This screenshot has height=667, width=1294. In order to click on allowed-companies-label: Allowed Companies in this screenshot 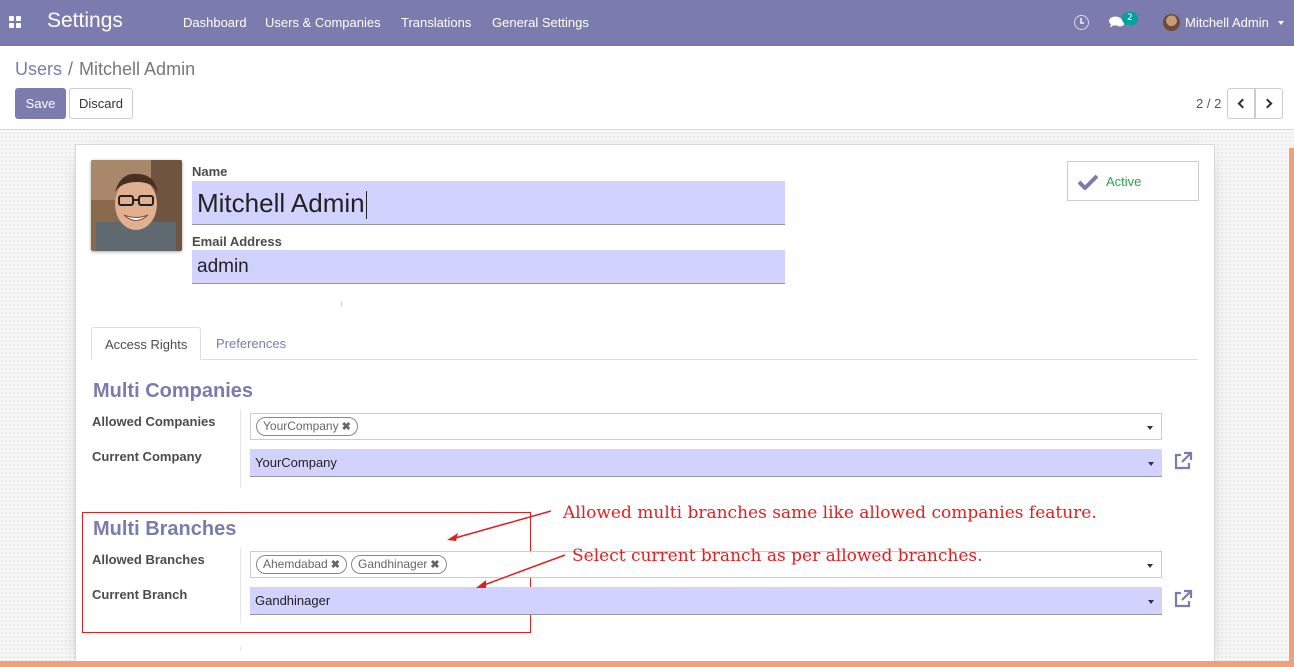, I will do `click(154, 421)`.